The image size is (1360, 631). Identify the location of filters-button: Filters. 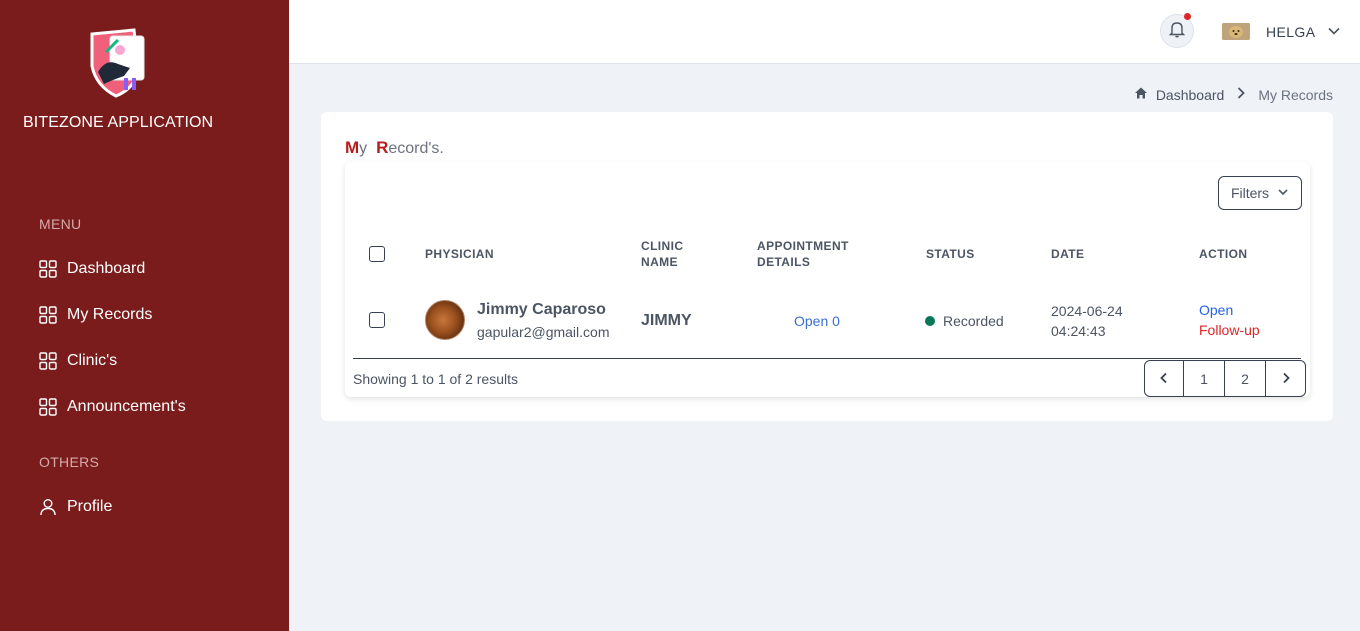
(1260, 193).